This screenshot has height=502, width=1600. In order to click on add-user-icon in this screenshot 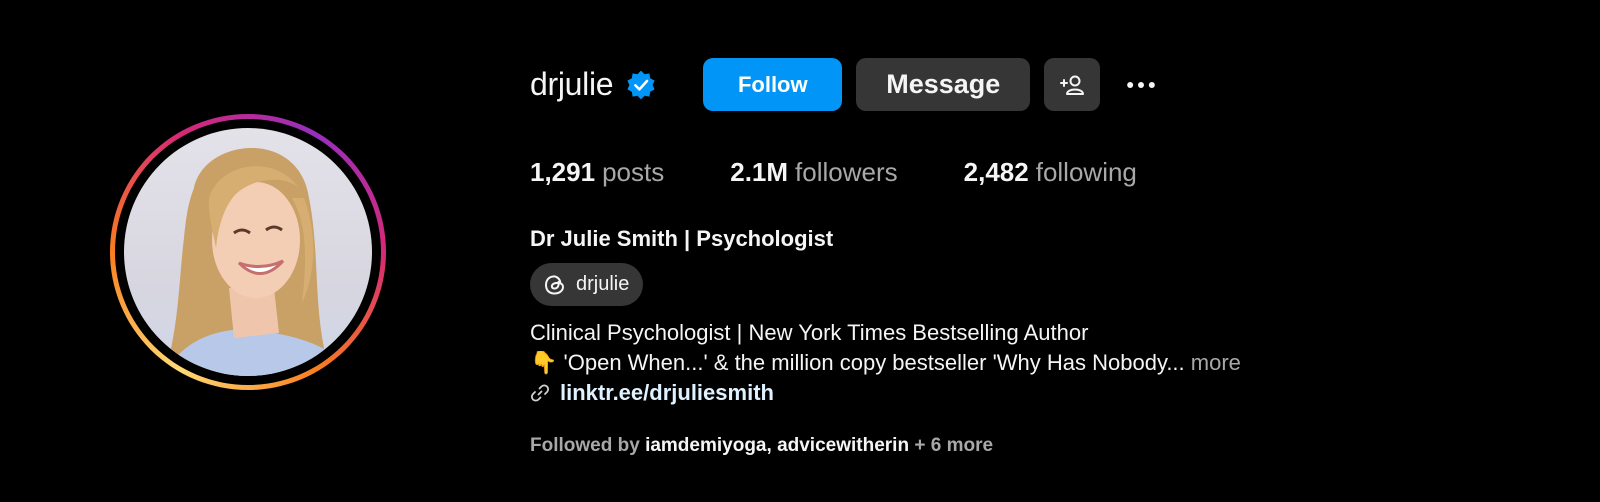, I will do `click(1072, 85)`.